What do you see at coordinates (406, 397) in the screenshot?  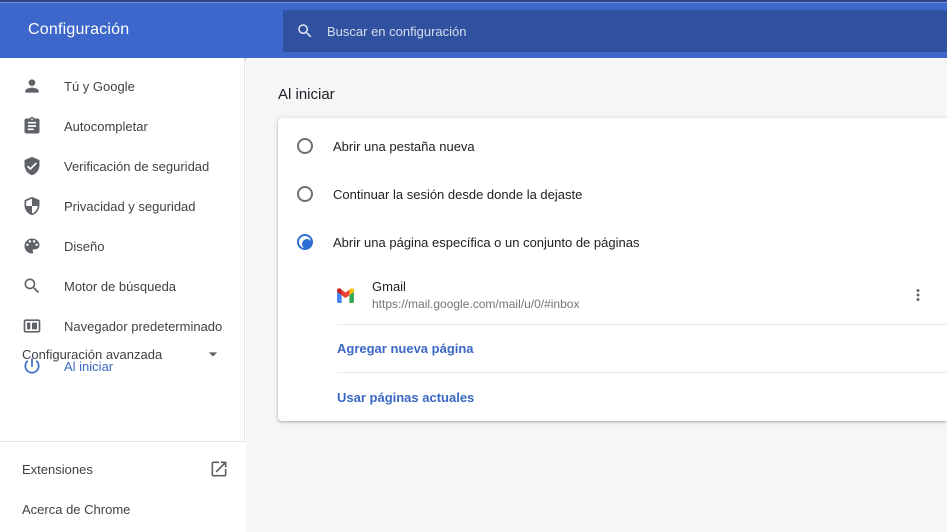 I see `use-current-pages-label: Usar páginas actuales` at bounding box center [406, 397].